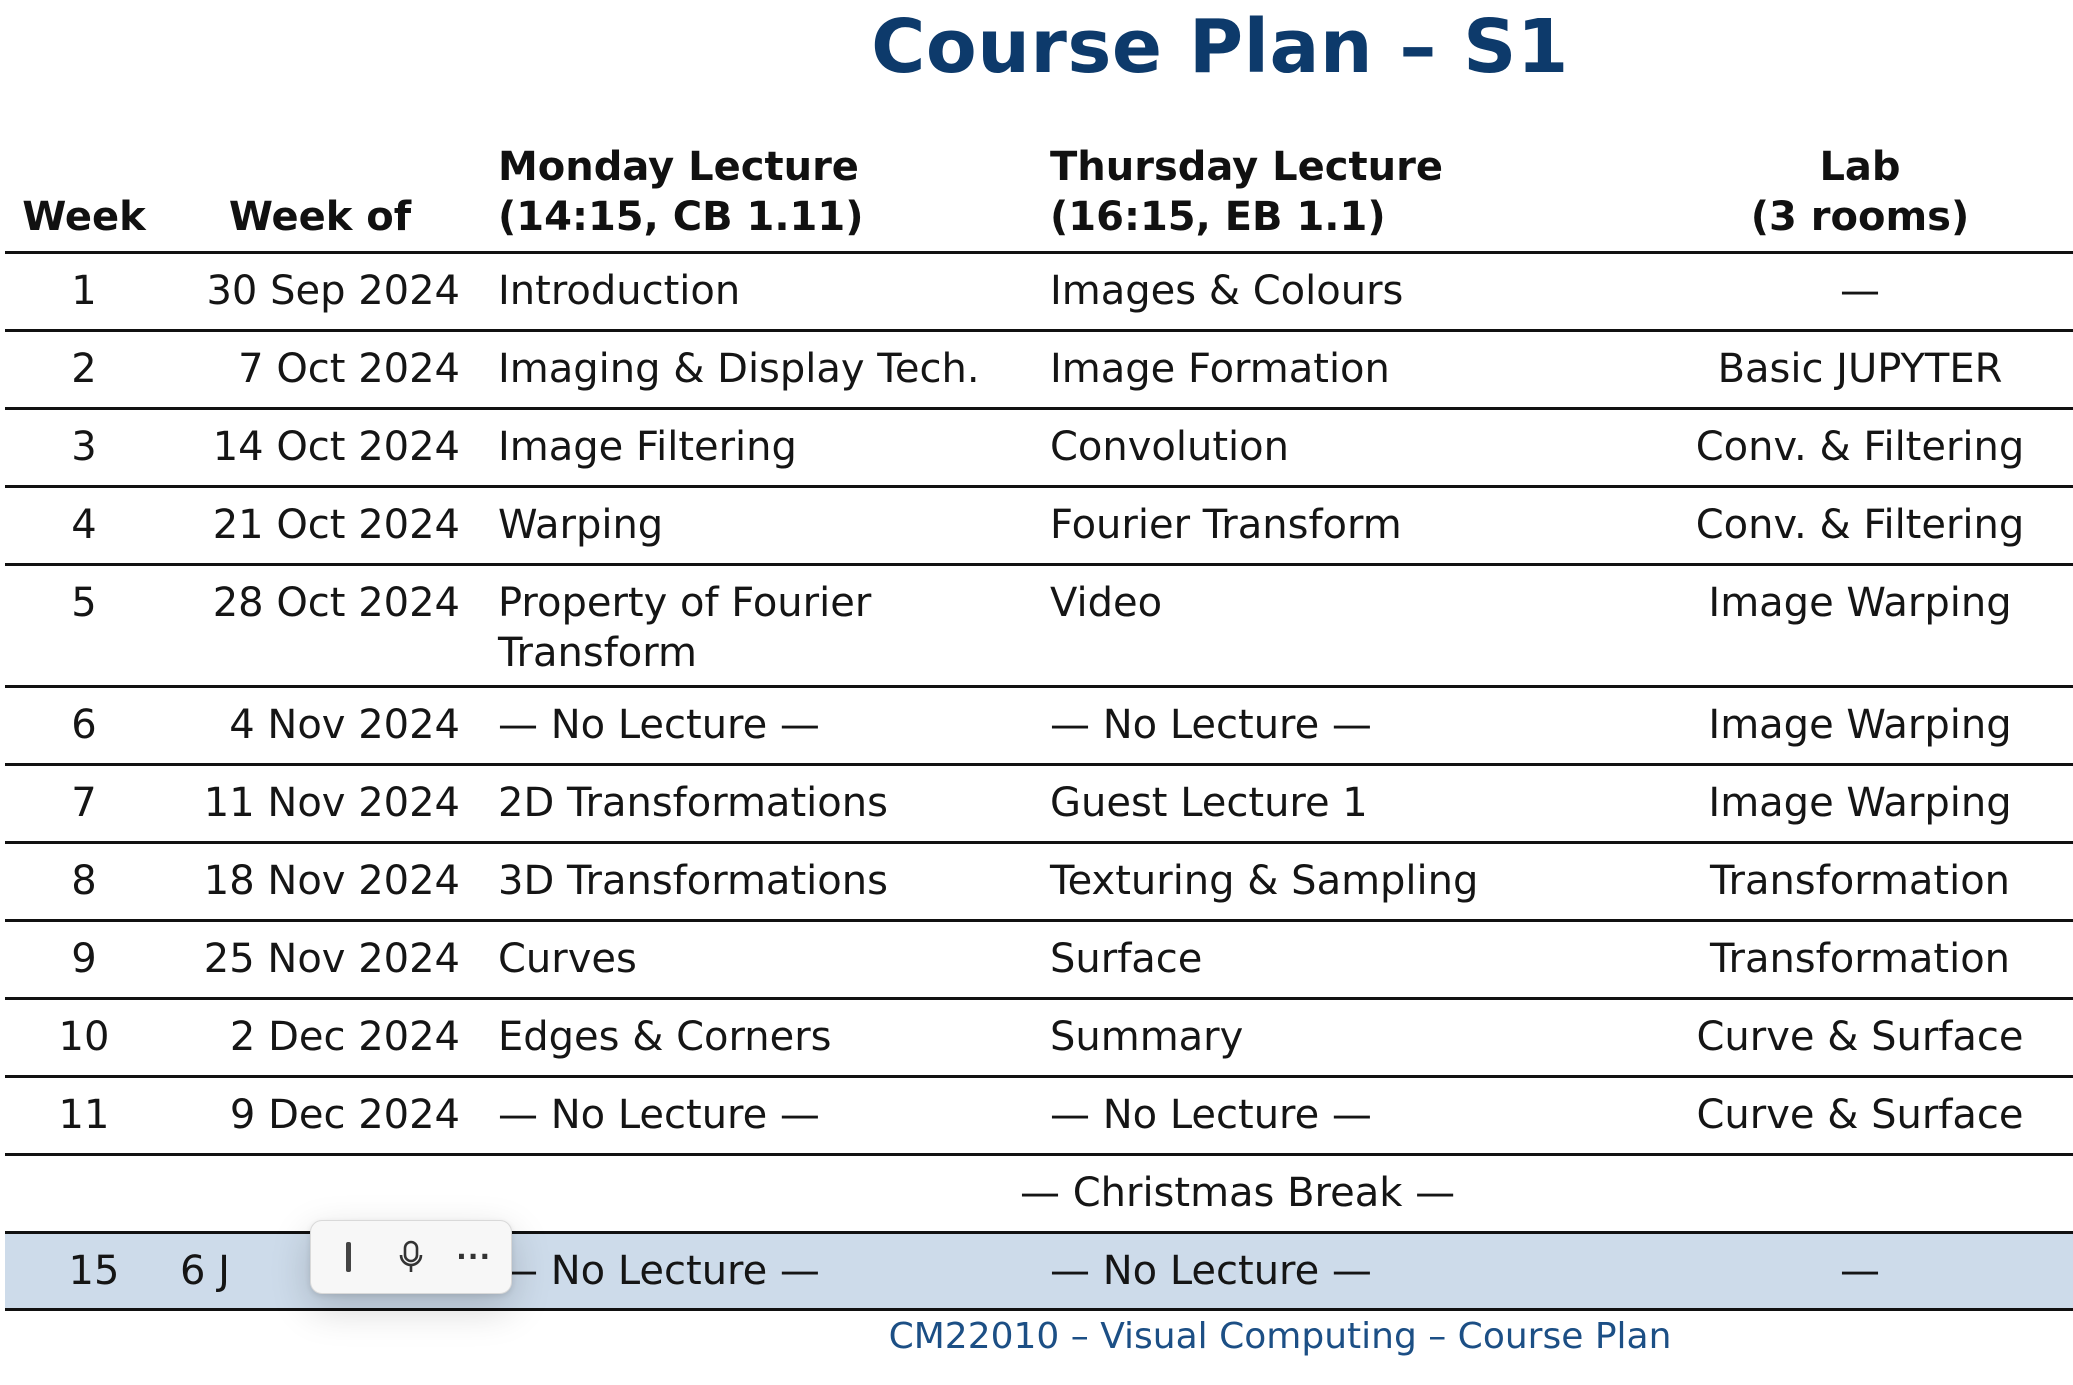  Describe the element at coordinates (1860, 192) in the screenshot. I see `header-lab: Lab (3 rooms)` at that location.